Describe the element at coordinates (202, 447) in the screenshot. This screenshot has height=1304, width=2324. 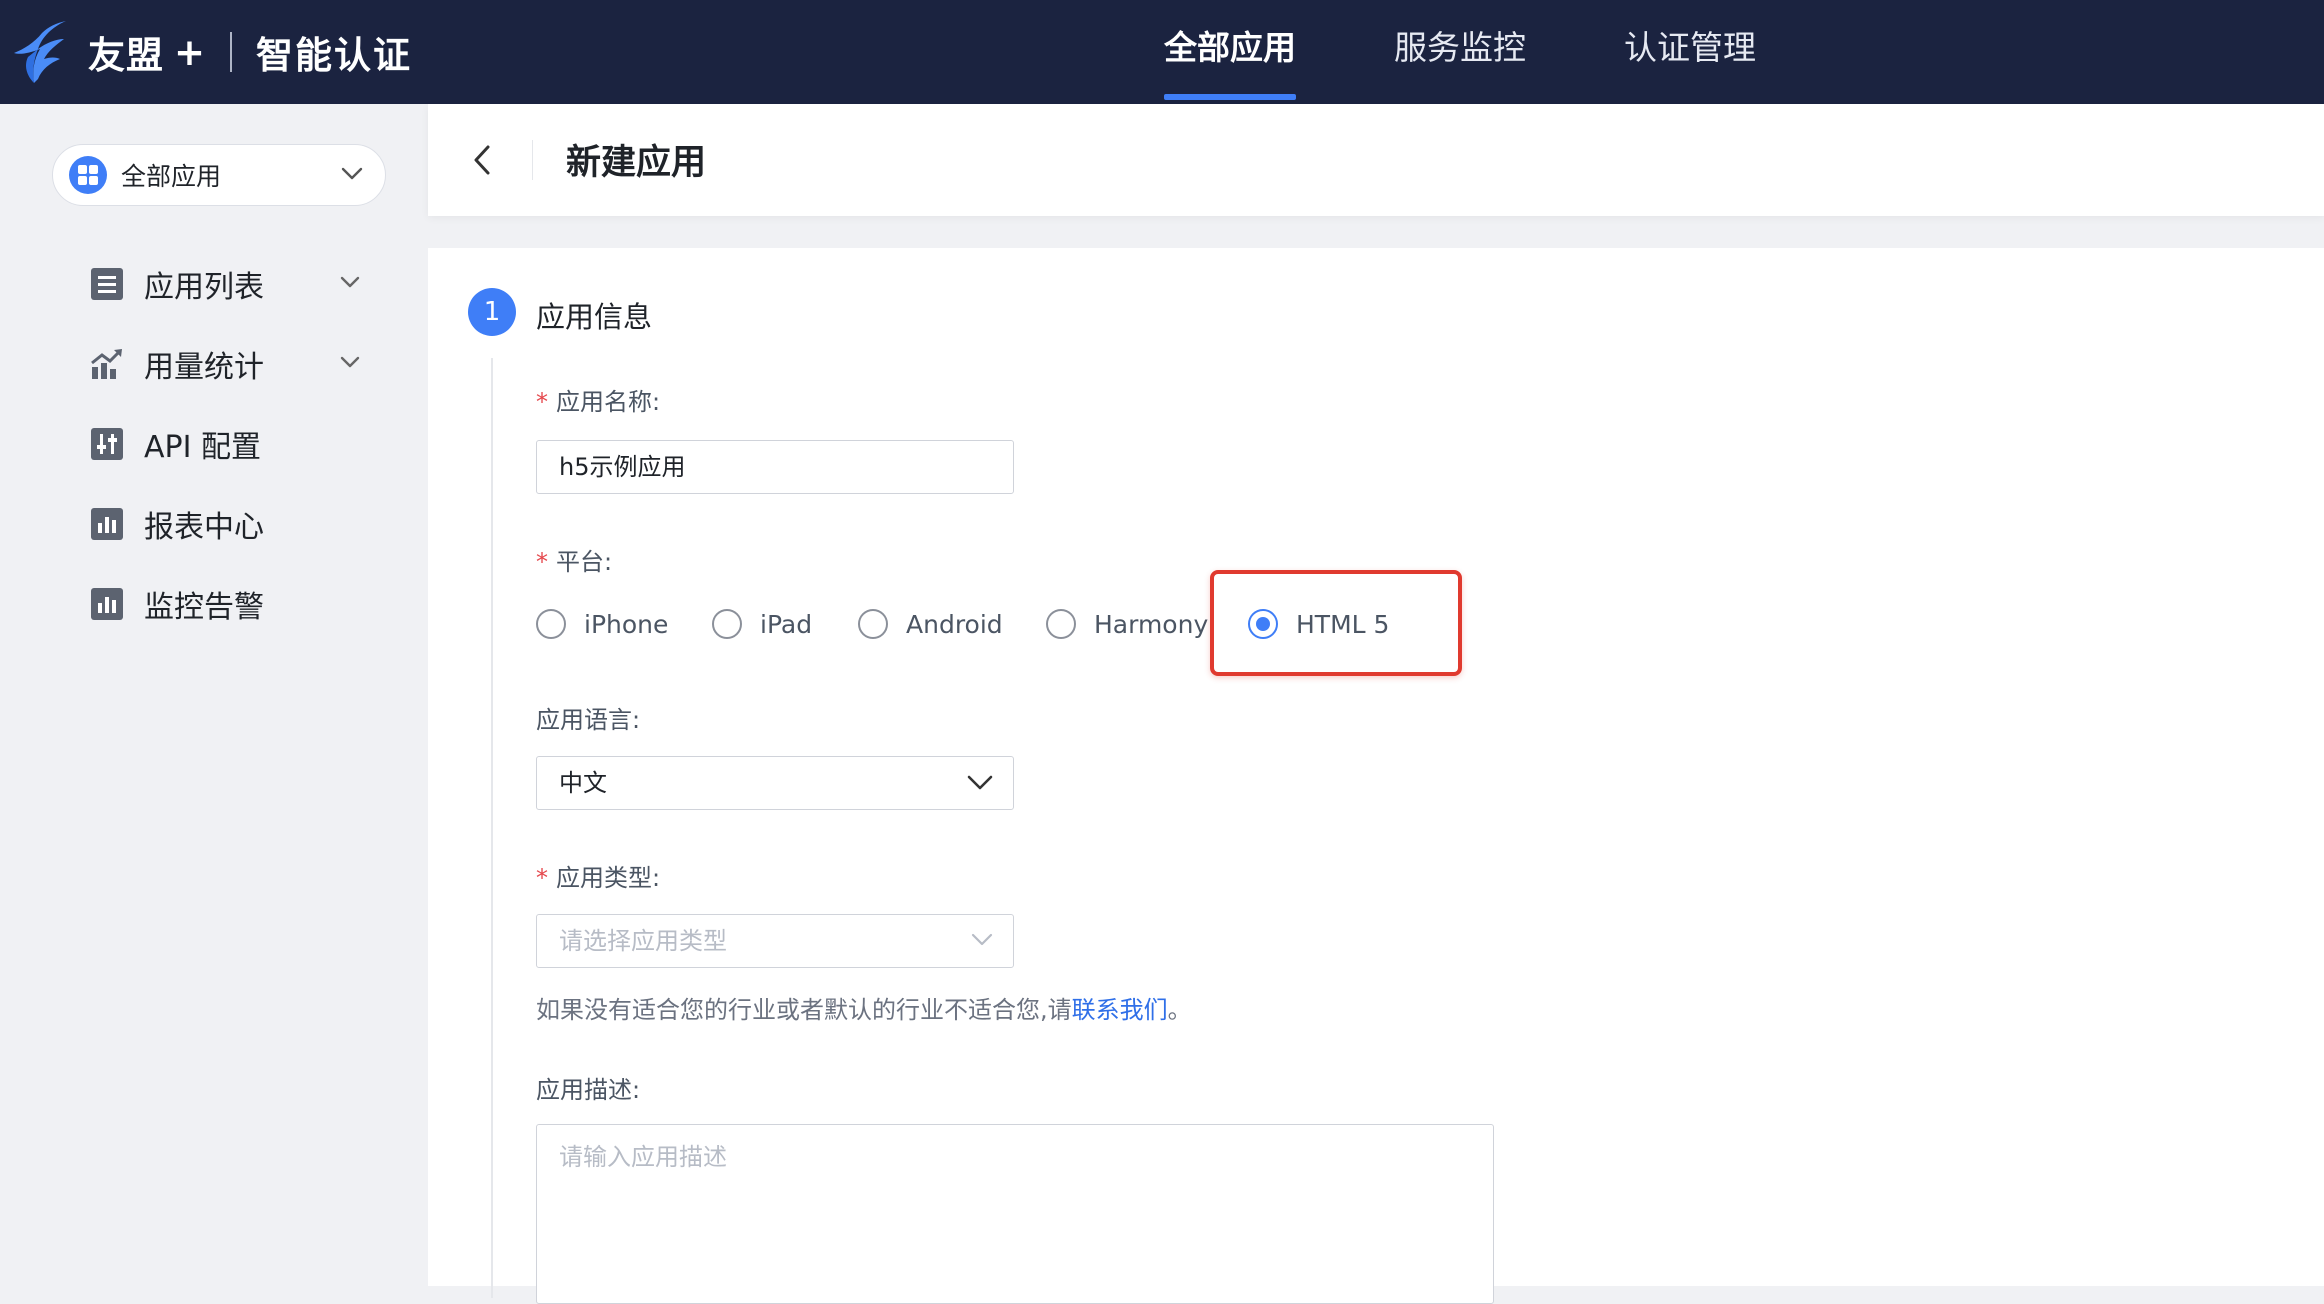
I see `sidebar-item-label: API 配置` at that location.